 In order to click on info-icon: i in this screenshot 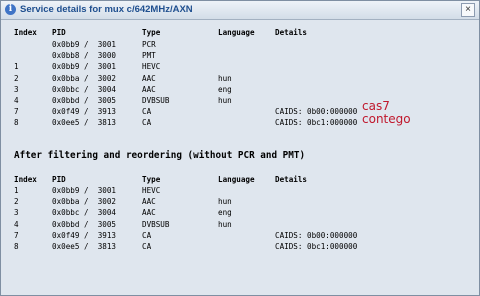, I will do `click(10, 9)`.